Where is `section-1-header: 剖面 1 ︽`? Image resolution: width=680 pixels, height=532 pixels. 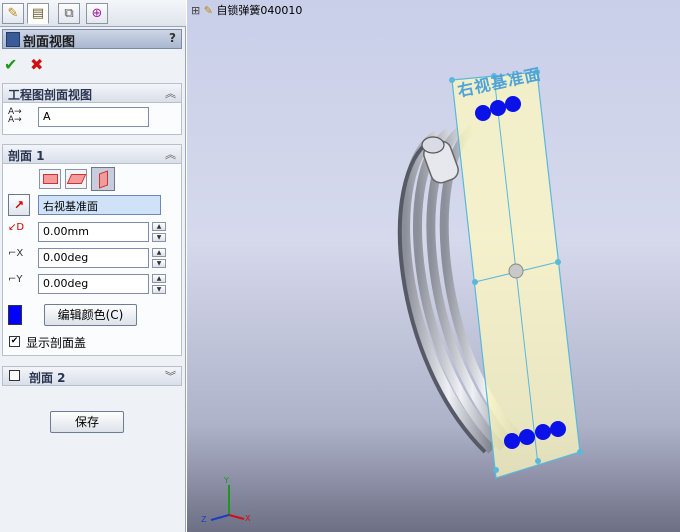 section-1-header: 剖面 1 ︽ is located at coordinates (92, 154).